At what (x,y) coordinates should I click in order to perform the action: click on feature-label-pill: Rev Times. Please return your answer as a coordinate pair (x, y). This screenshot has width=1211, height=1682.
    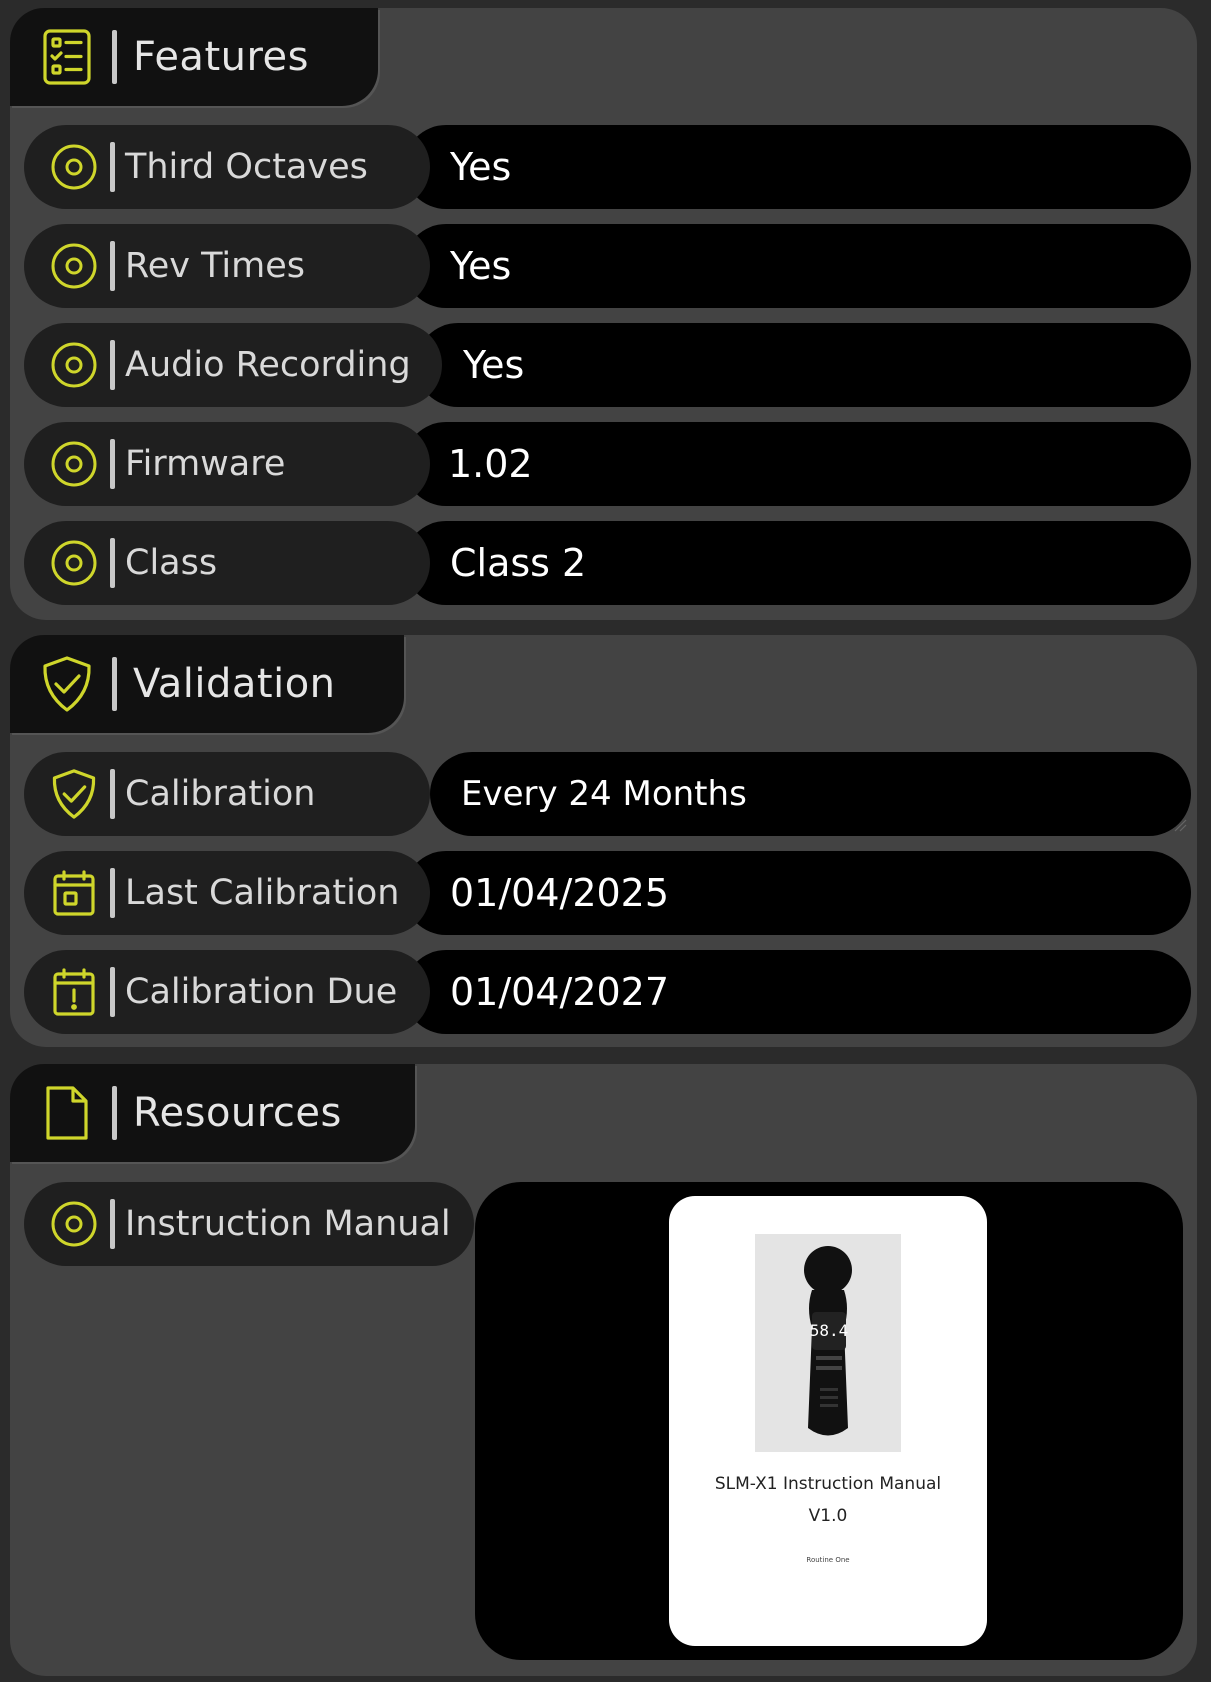
    Looking at the image, I should click on (227, 266).